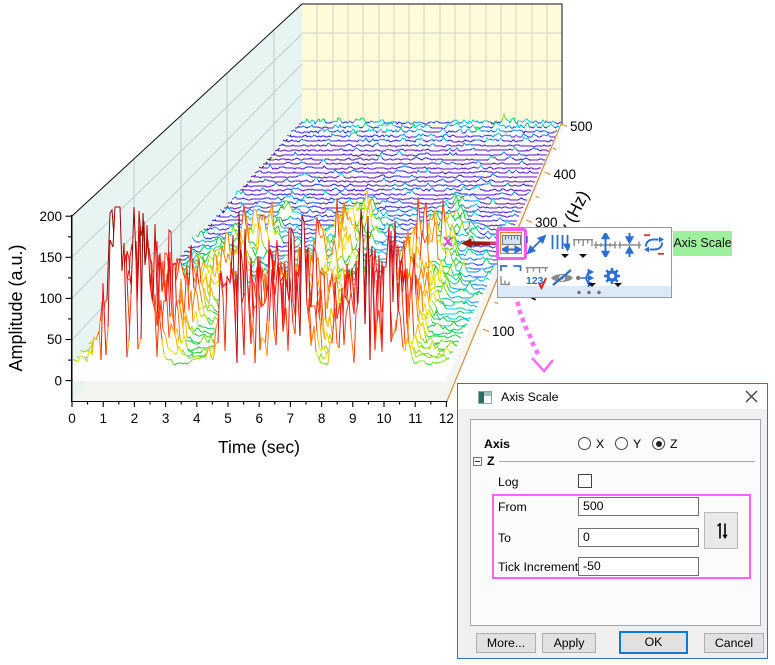 The width and height of the screenshot is (775, 665). Describe the element at coordinates (446, 418) in the screenshot. I see `svg-text: 12` at that location.